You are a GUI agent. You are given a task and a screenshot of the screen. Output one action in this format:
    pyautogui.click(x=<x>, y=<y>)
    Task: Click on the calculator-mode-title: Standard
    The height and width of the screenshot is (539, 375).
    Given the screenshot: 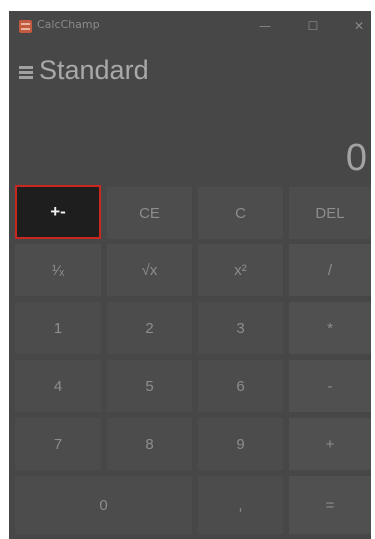 What is the action you would take?
    pyautogui.click(x=94, y=70)
    